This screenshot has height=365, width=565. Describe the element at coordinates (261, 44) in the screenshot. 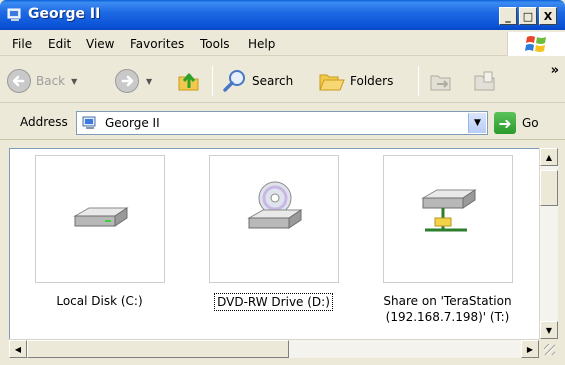

I see `menu-help: Help` at that location.